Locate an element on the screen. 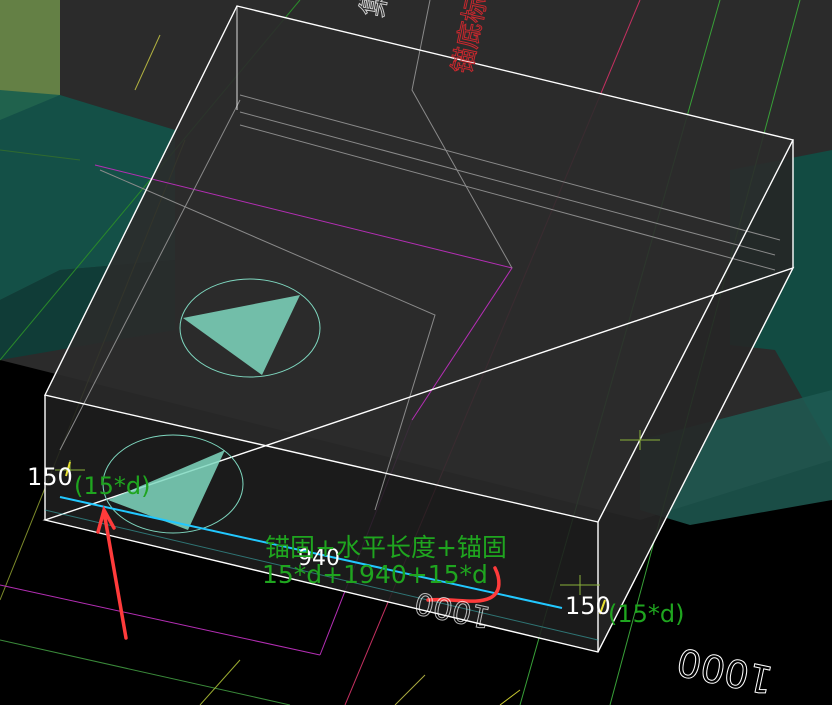 The image size is (832, 705). rebar-caption: 锚固+水平长度+锚固 is located at coordinates (386, 547).